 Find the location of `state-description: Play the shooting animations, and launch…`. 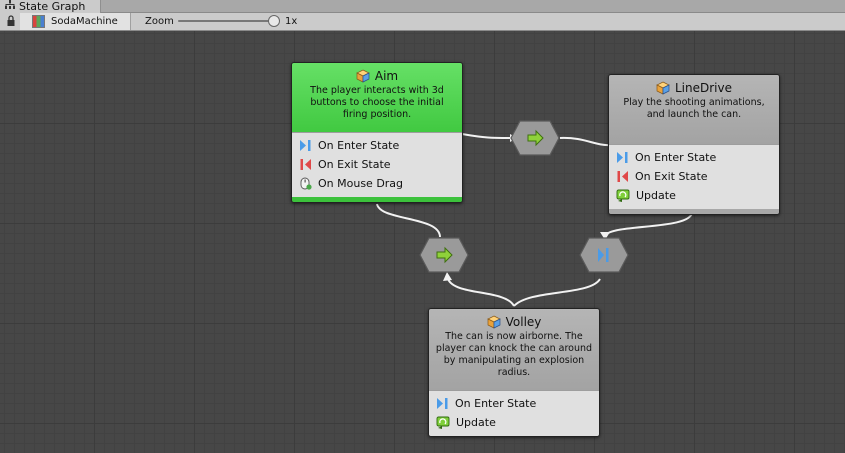

state-description: Play the shooting animations, and launch… is located at coordinates (694, 108).